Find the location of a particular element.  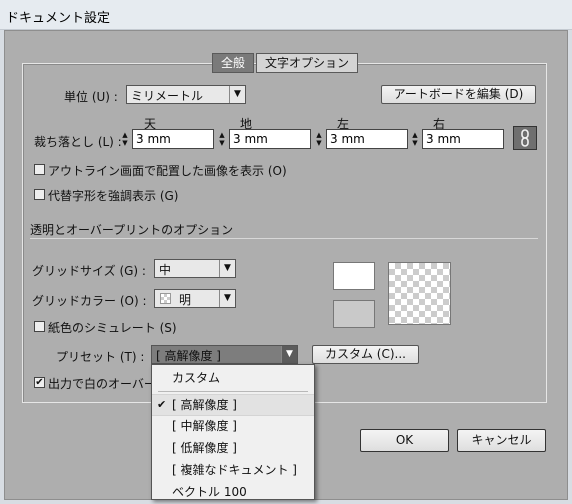

menu-item-label: ベクトル 100 is located at coordinates (209, 492).